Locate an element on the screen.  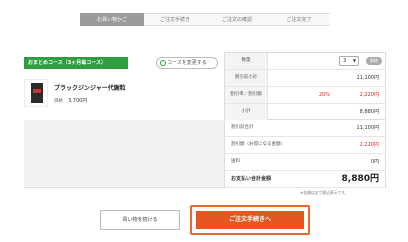
row-label: 割引前小計 is located at coordinates (246, 78).